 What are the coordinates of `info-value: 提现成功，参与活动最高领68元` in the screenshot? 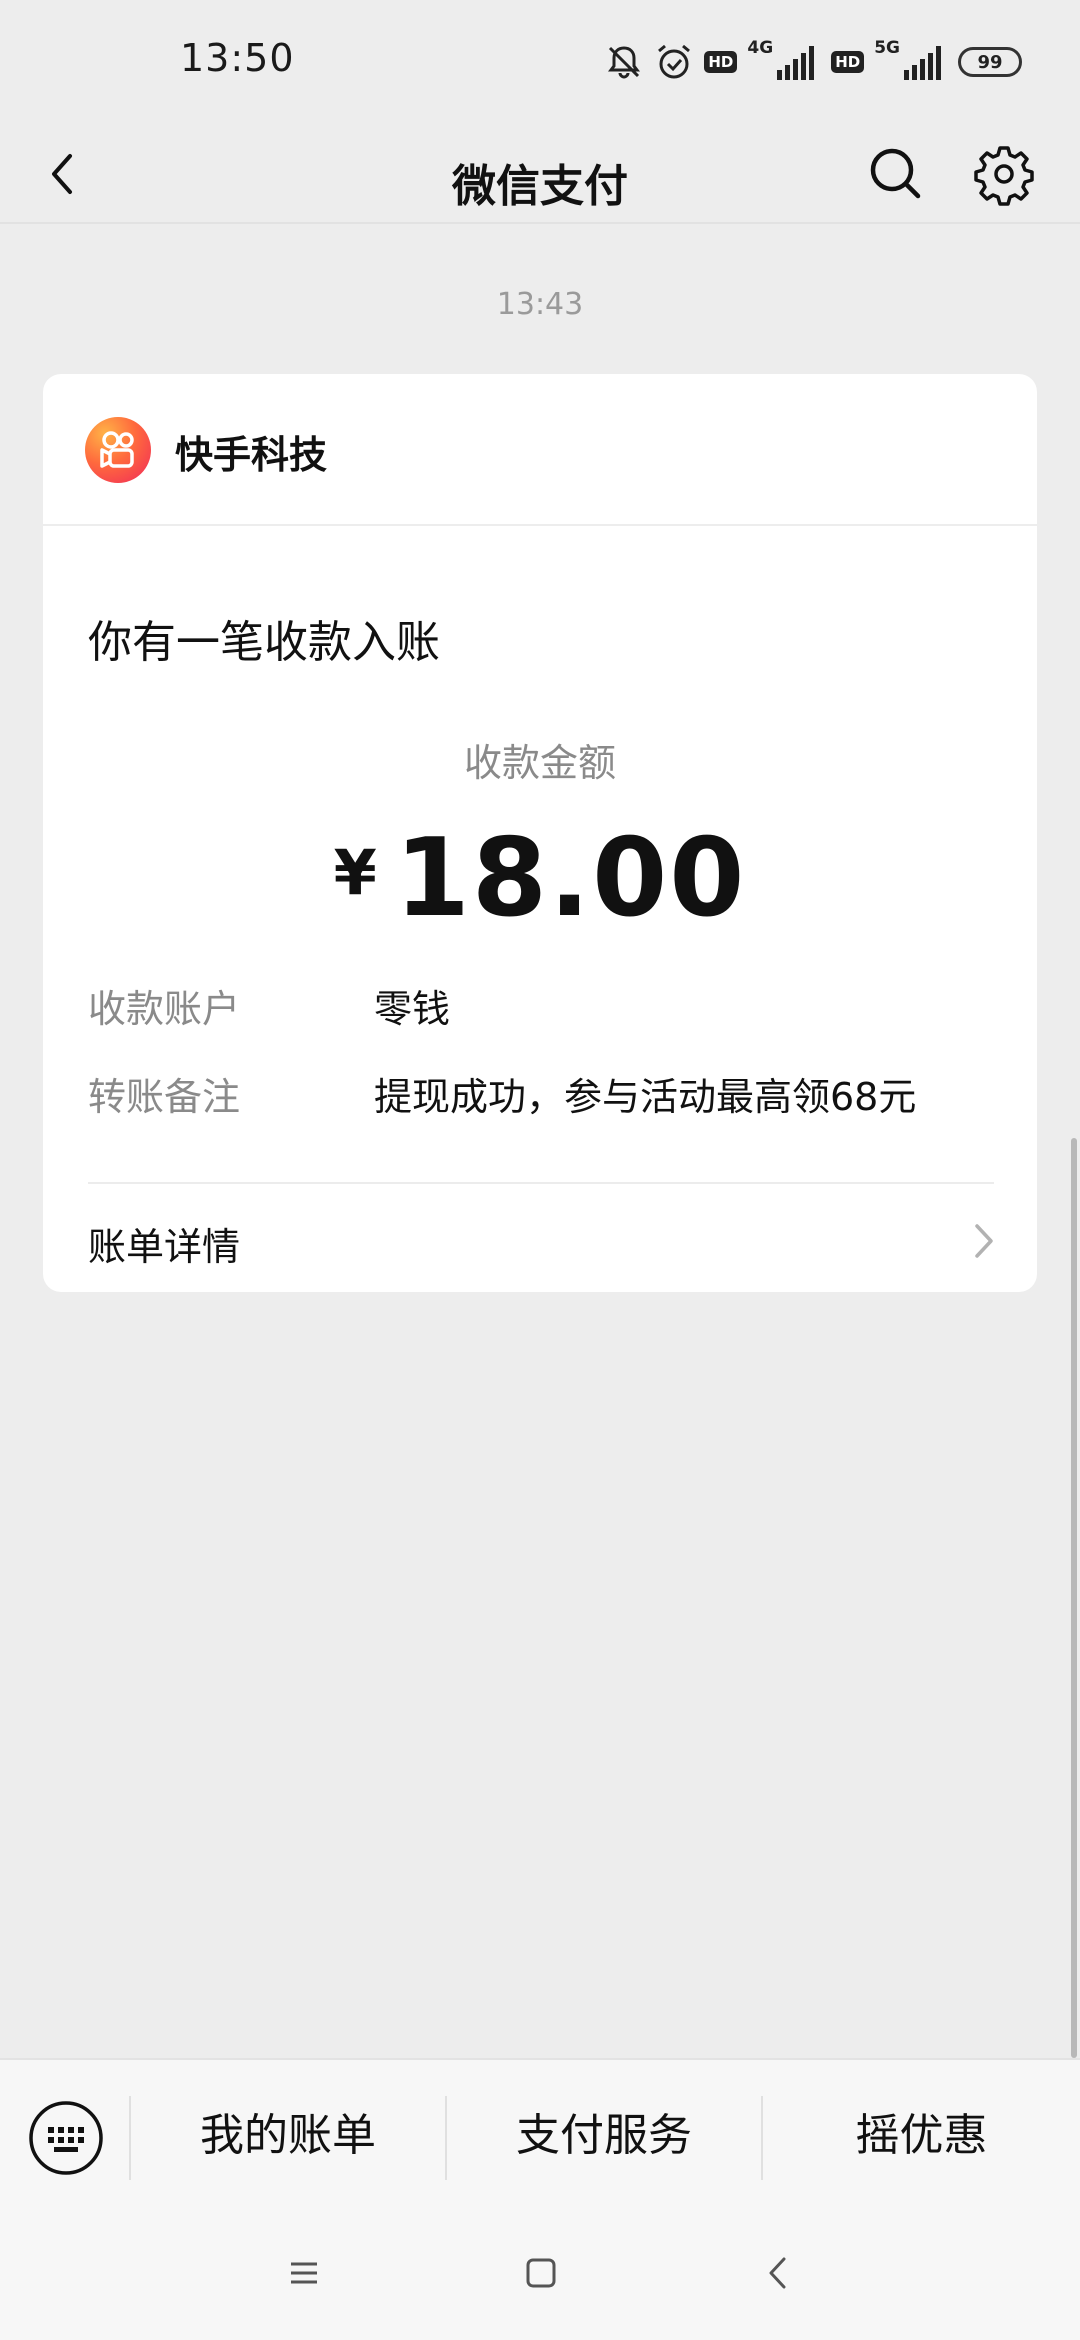 It's located at (645, 1097).